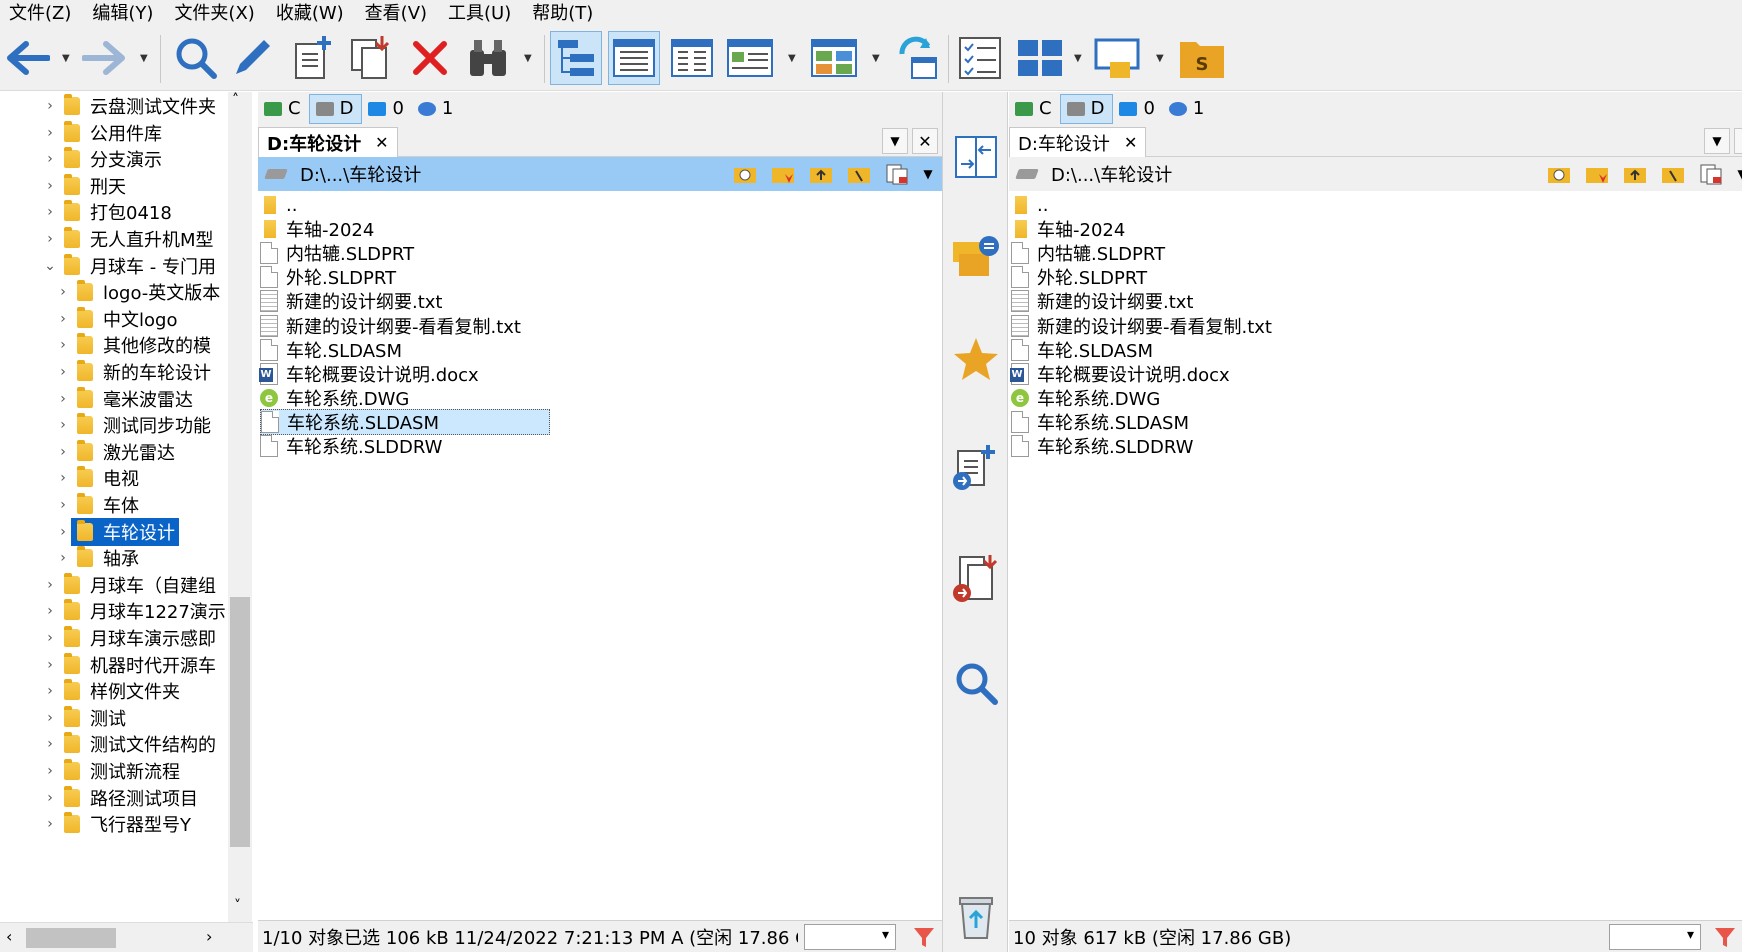 The width and height of the screenshot is (1742, 952). What do you see at coordinates (1078, 58) in the screenshot?
I see `layout-dropdown-icon: ▼` at bounding box center [1078, 58].